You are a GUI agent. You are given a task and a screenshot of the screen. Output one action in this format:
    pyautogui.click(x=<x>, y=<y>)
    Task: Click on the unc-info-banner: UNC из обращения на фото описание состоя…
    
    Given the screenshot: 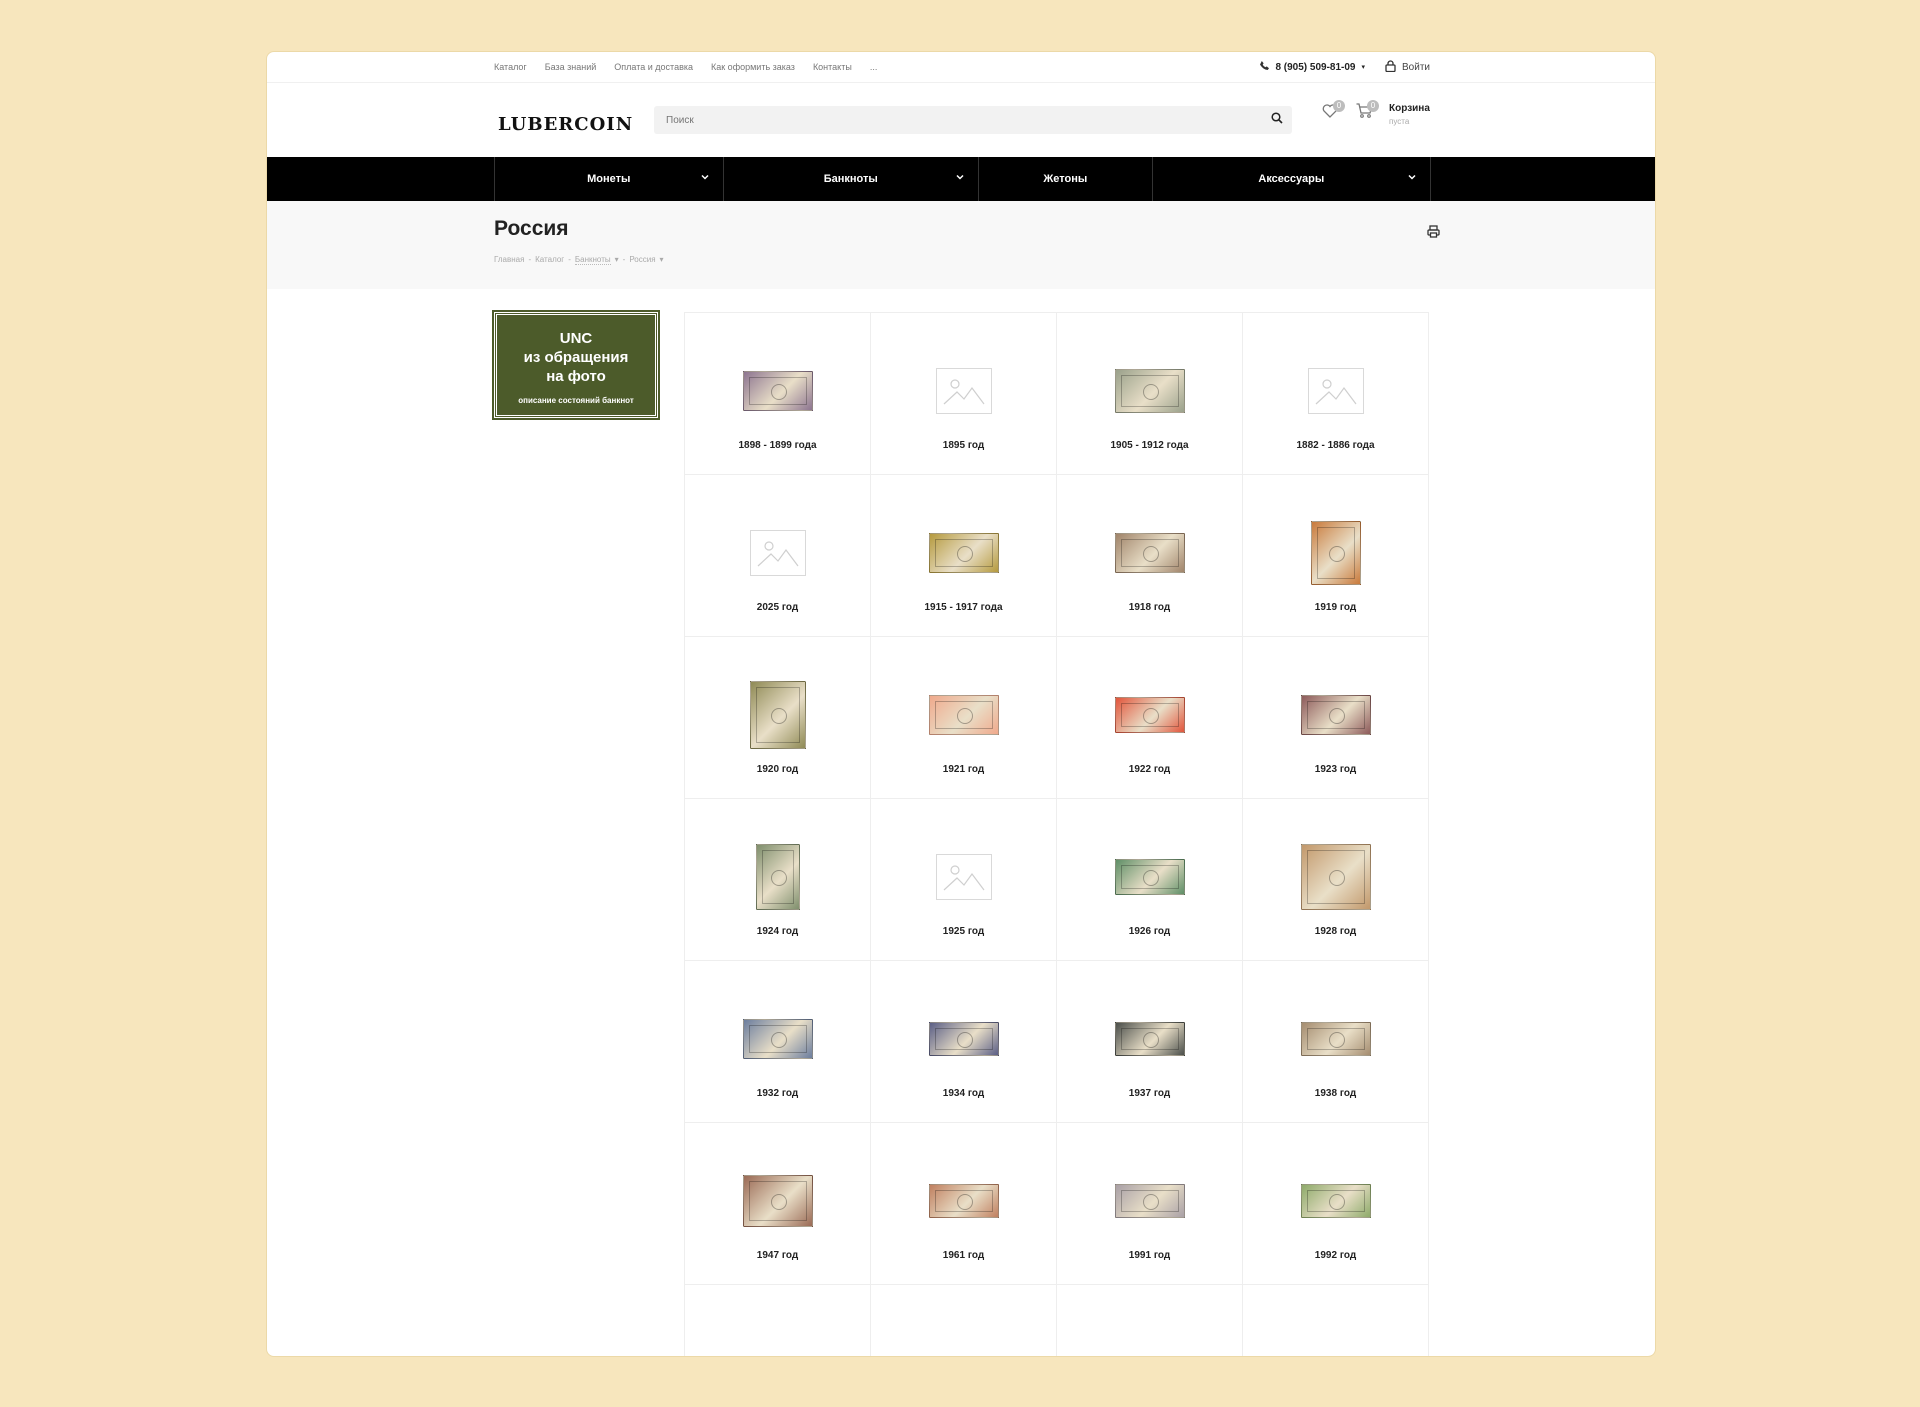 What is the action you would take?
    pyautogui.click(x=576, y=365)
    